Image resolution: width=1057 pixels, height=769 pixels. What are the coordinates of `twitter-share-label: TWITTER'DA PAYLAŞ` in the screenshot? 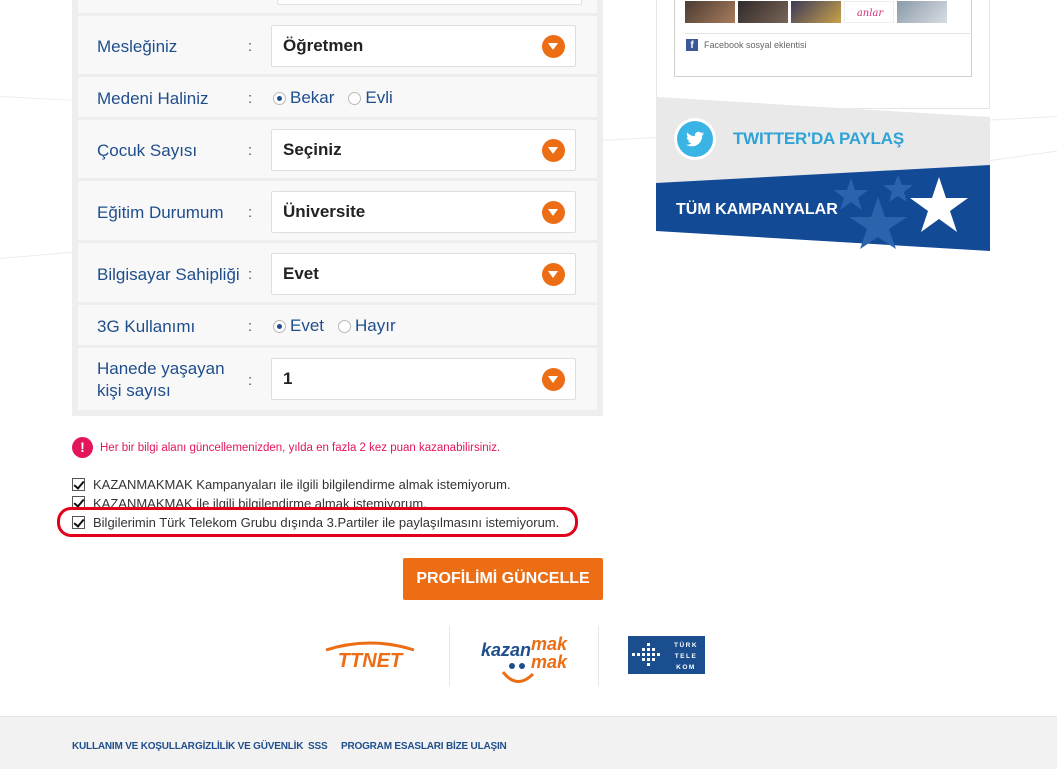 It's located at (818, 138).